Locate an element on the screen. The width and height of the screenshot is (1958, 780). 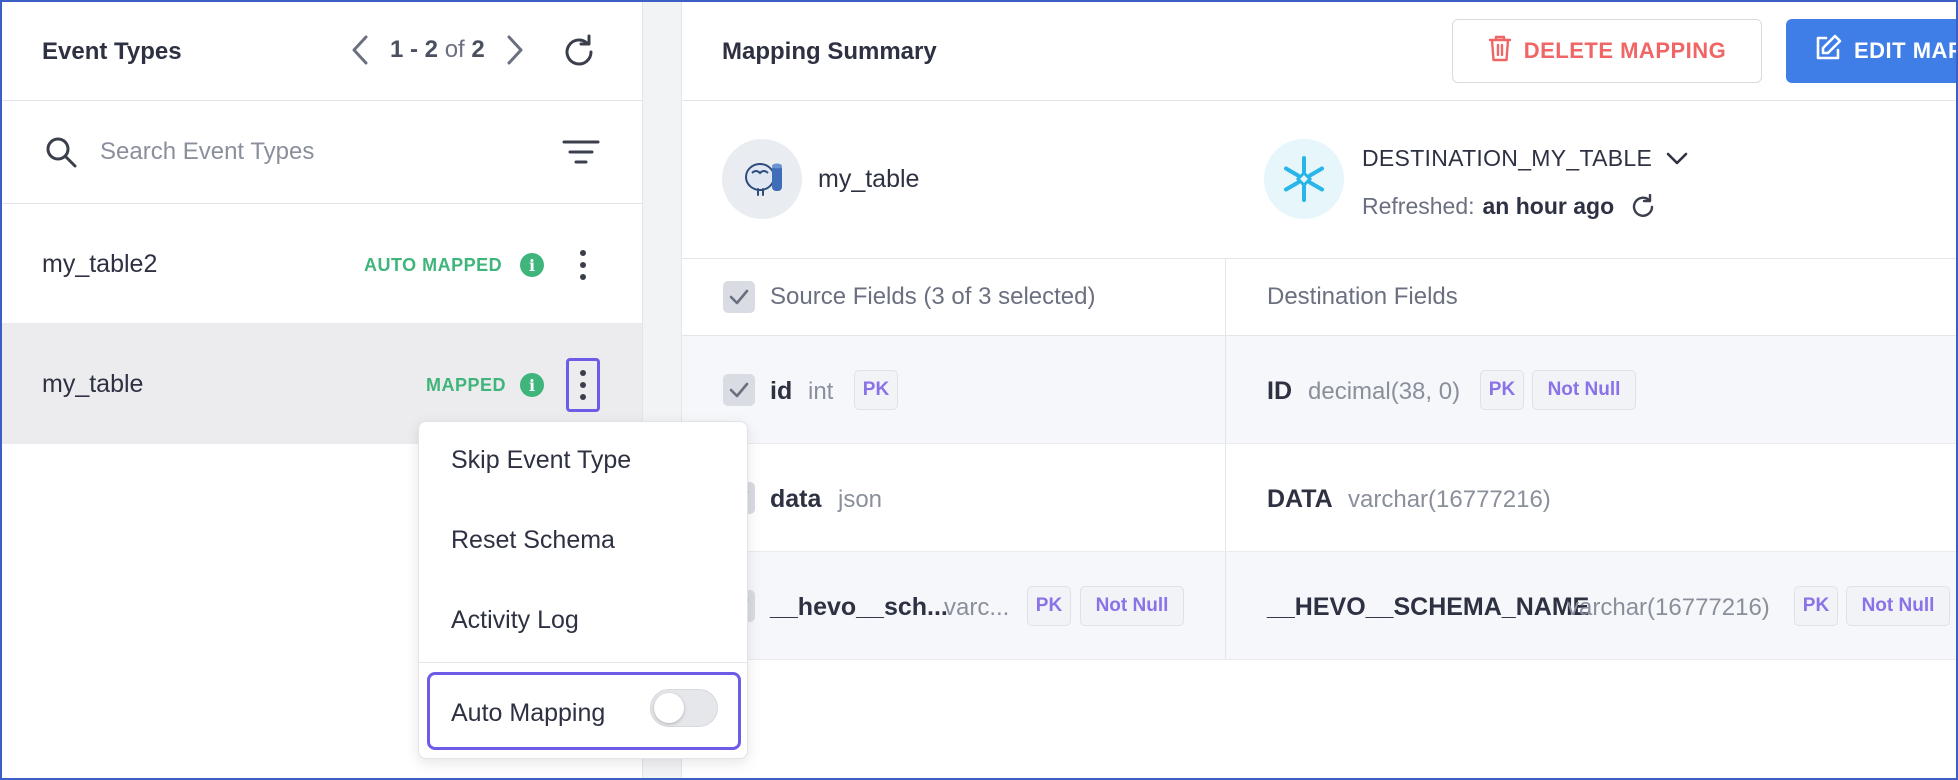
destination-field-name: ID is located at coordinates (1279, 391).